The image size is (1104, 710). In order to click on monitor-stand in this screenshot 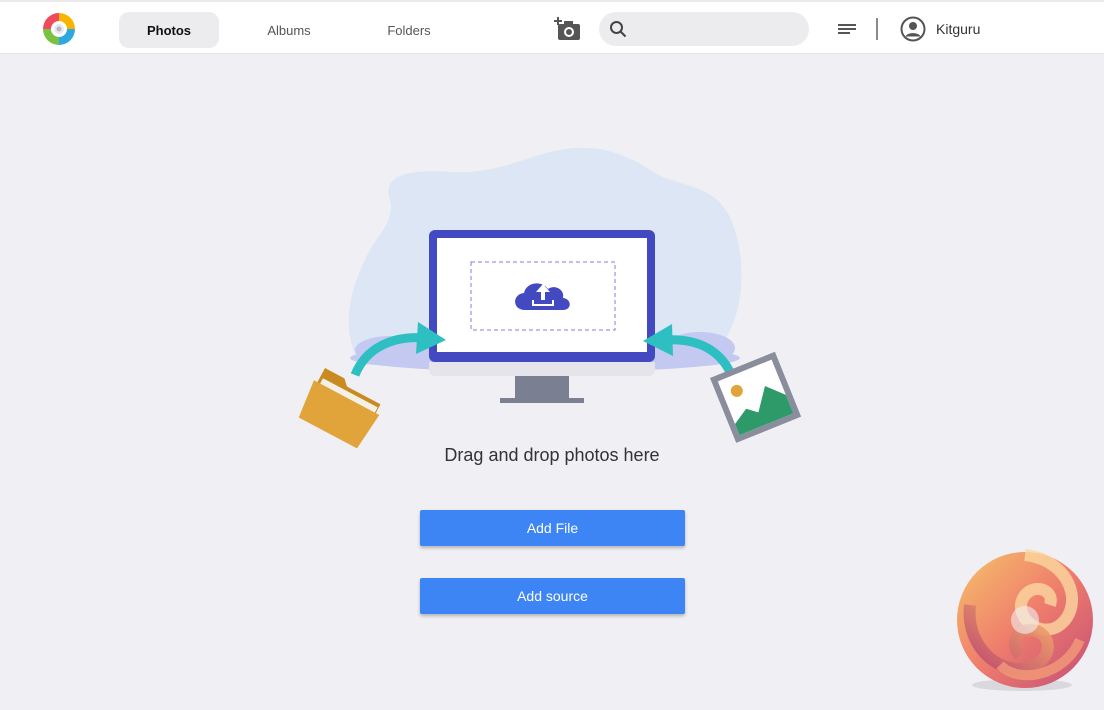, I will do `click(542, 387)`.